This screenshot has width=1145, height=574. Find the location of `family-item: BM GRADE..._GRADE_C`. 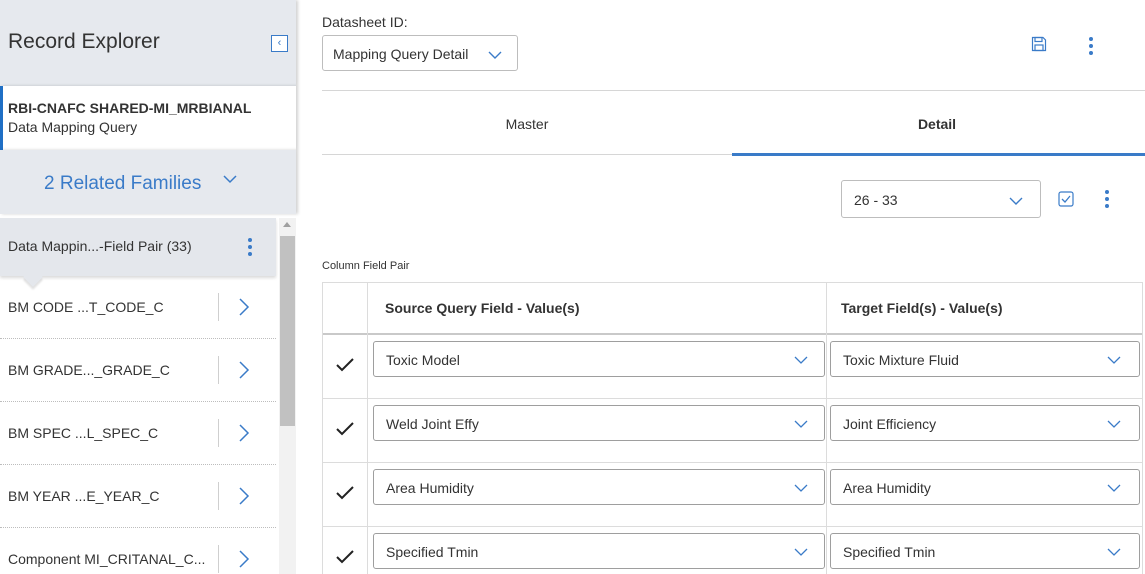

family-item: BM GRADE..._GRADE_C is located at coordinates (138, 371).